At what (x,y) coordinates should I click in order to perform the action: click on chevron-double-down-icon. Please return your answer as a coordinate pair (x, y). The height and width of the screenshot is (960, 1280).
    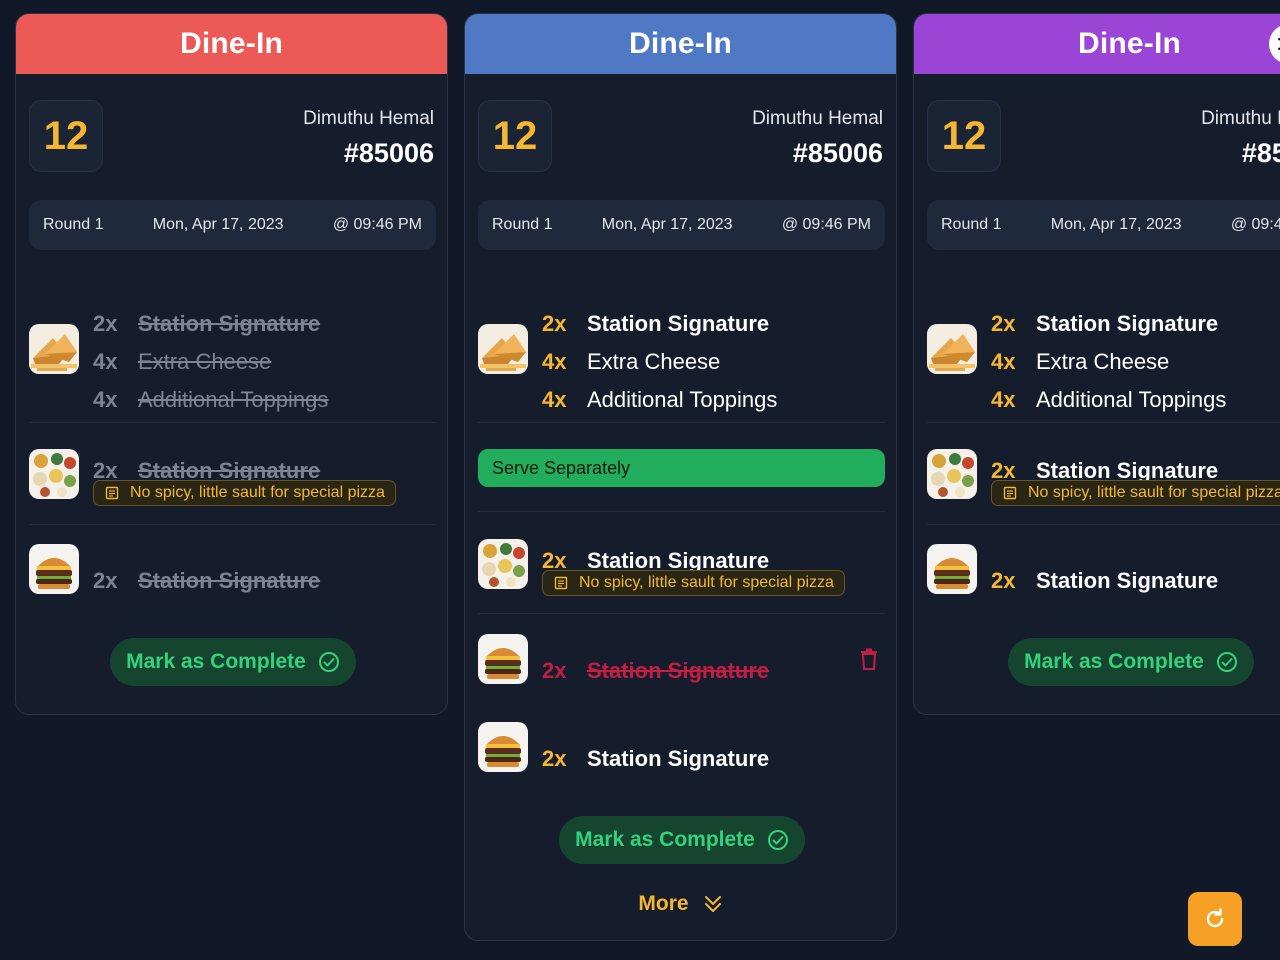
    Looking at the image, I should click on (713, 904).